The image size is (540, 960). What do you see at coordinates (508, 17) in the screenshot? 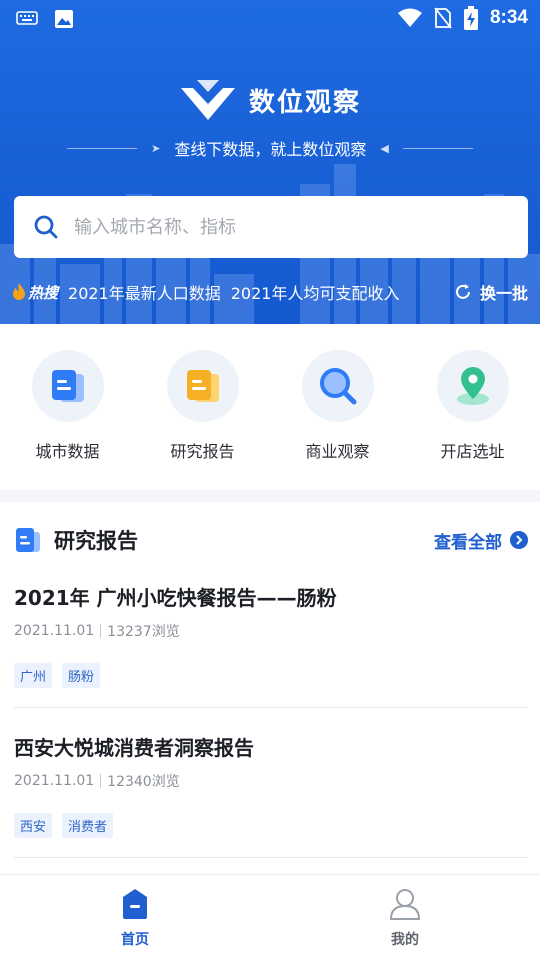
I see `clock: 8:34` at bounding box center [508, 17].